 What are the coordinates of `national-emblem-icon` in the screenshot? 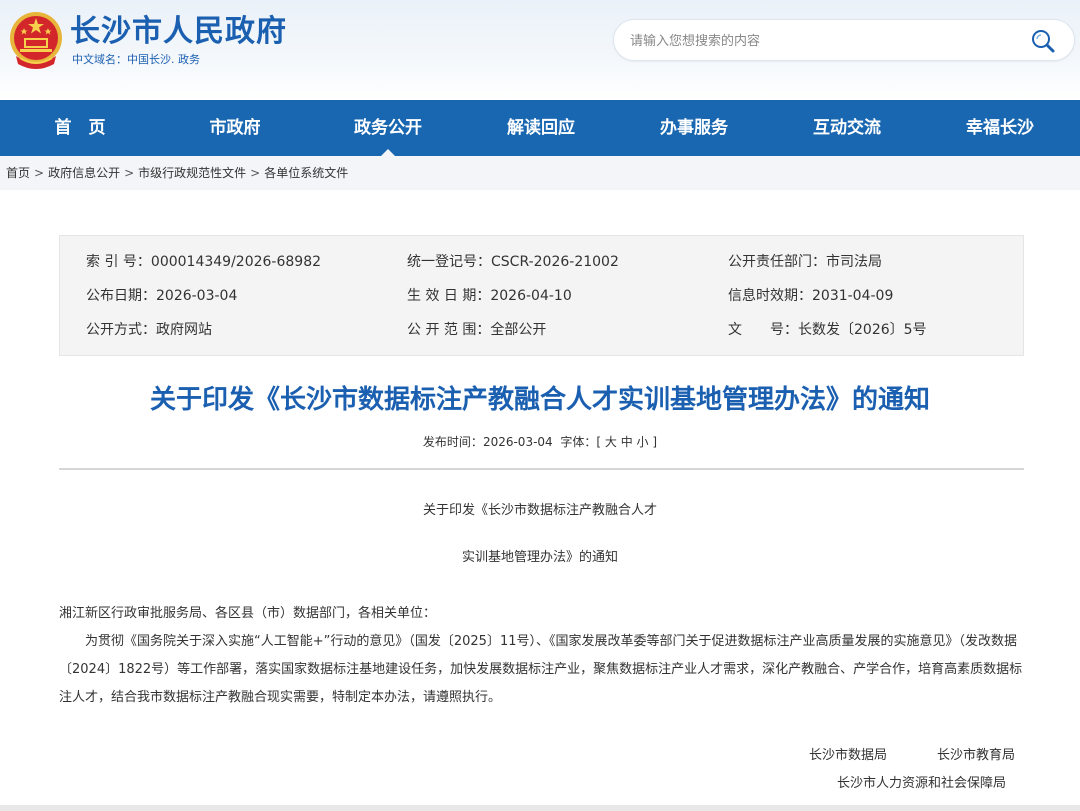 It's located at (36, 40).